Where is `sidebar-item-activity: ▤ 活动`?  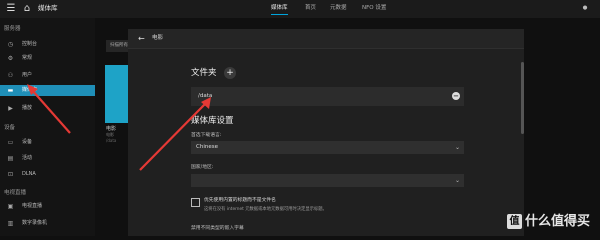
sidebar-item-activity: ▤ 活动 is located at coordinates (47, 158).